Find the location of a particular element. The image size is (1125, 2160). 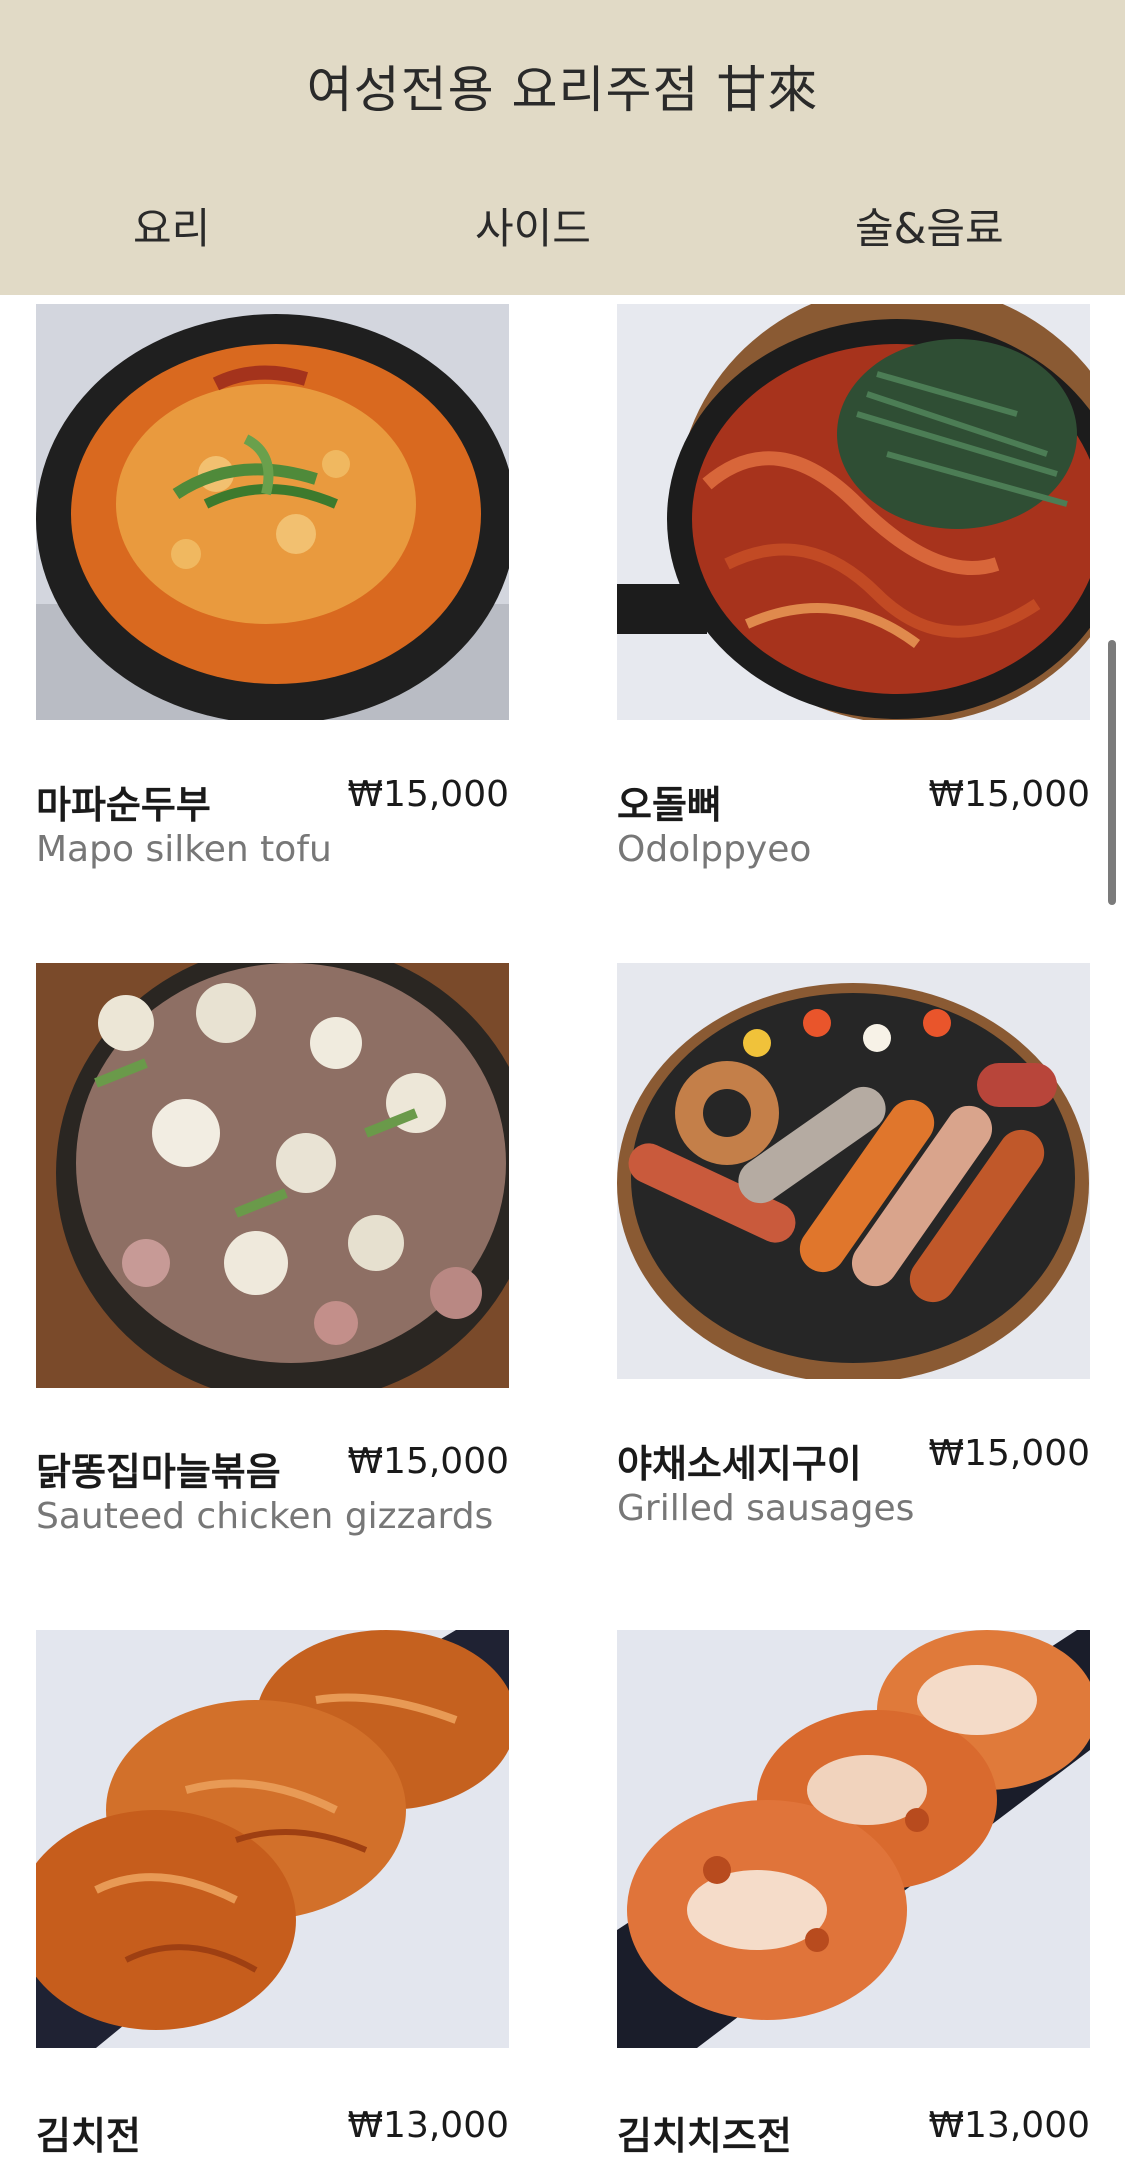

menu-item-card: 오돌뼈 ₩15,000 Odolppyeo is located at coordinates (853, 594).